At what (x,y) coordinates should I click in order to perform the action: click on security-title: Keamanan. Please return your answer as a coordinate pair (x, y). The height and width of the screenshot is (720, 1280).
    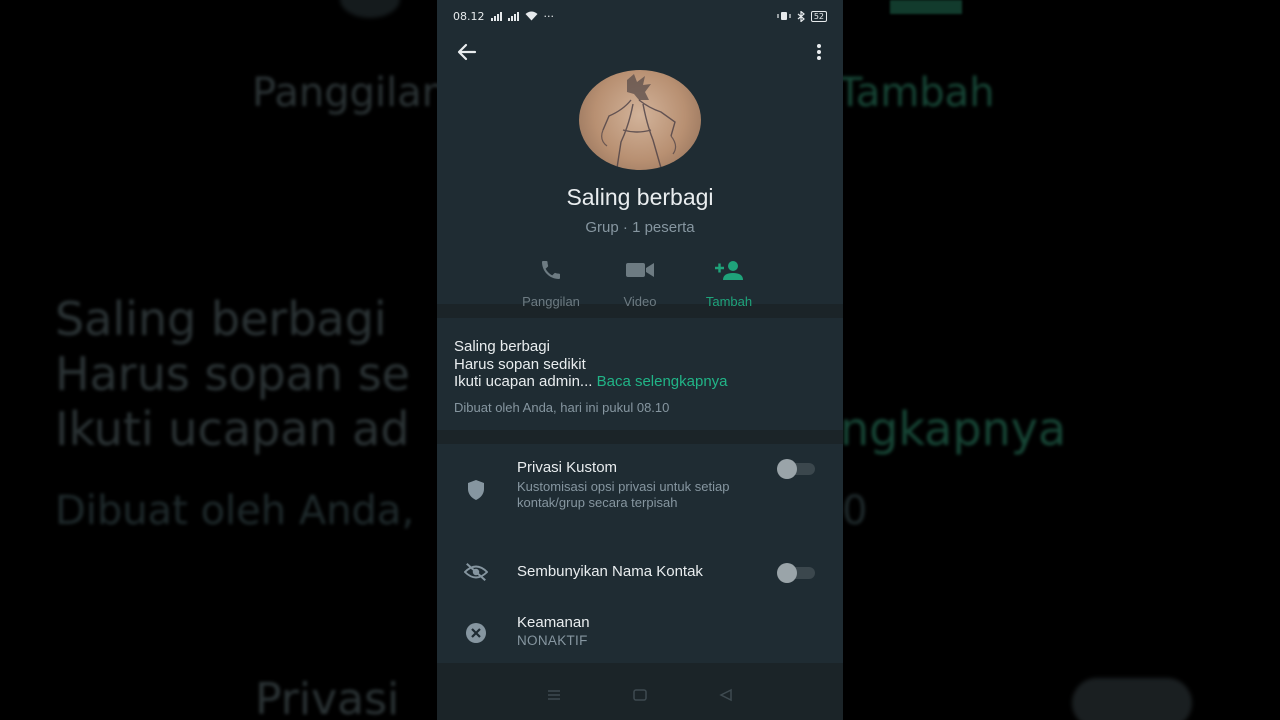
    Looking at the image, I should click on (553, 622).